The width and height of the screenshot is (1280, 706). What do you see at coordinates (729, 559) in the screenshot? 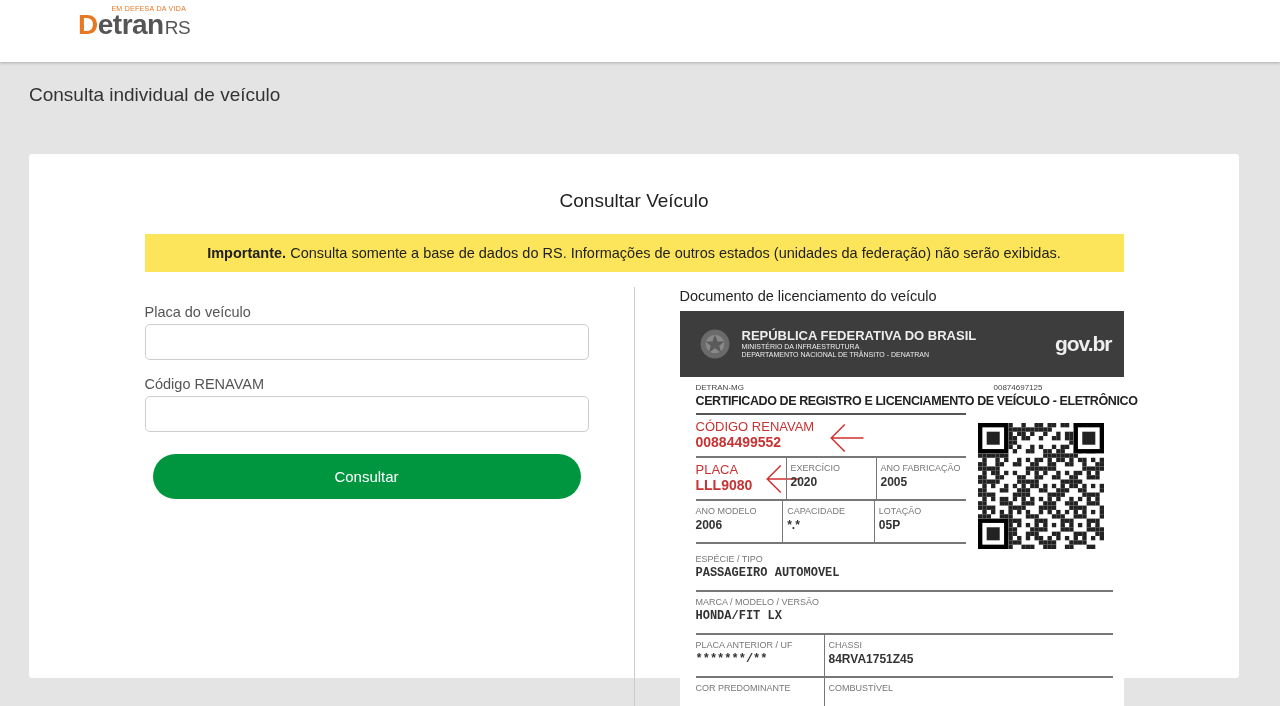
I see `field-label: ESPÉCIE / TIPO` at bounding box center [729, 559].